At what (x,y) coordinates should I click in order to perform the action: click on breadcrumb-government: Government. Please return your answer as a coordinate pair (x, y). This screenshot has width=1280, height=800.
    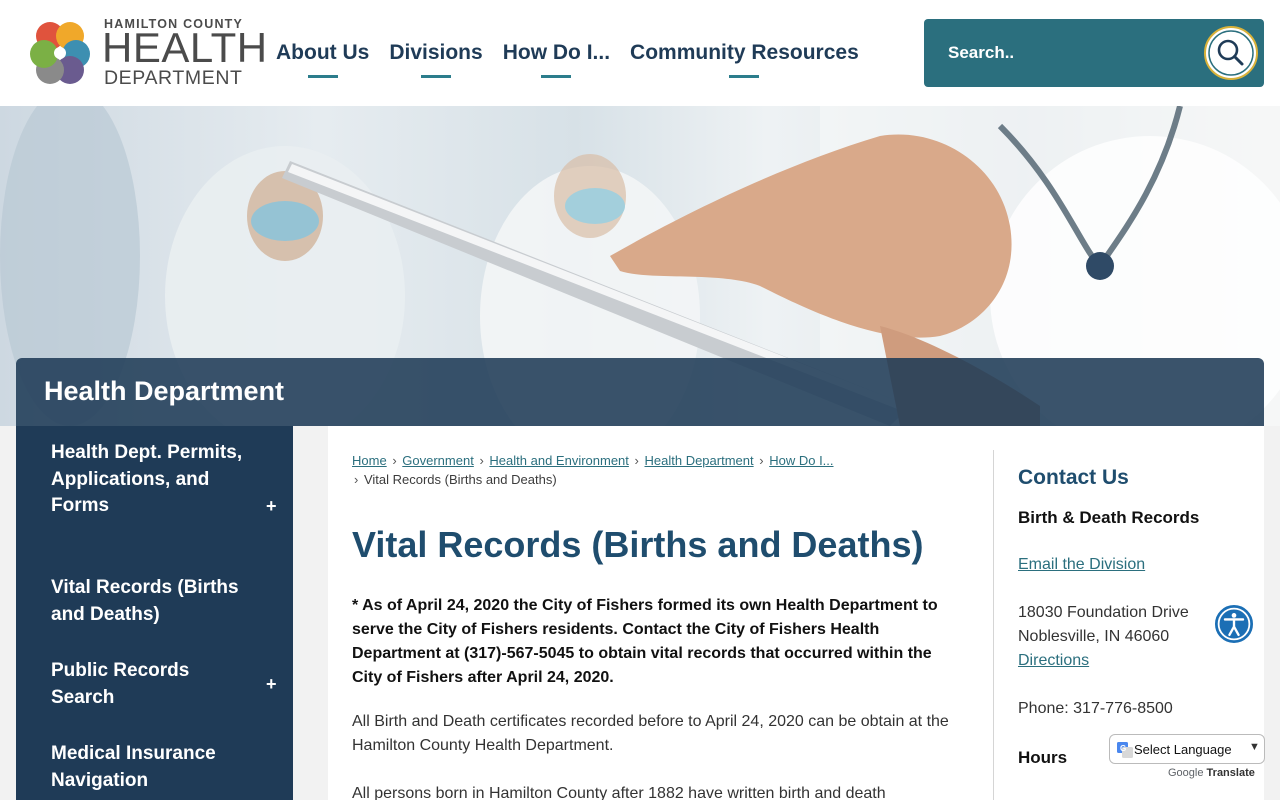
    Looking at the image, I should click on (438, 460).